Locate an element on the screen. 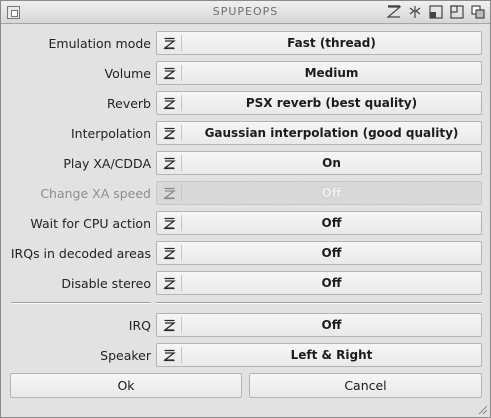  setting-label: IRQ is located at coordinates (139, 325).